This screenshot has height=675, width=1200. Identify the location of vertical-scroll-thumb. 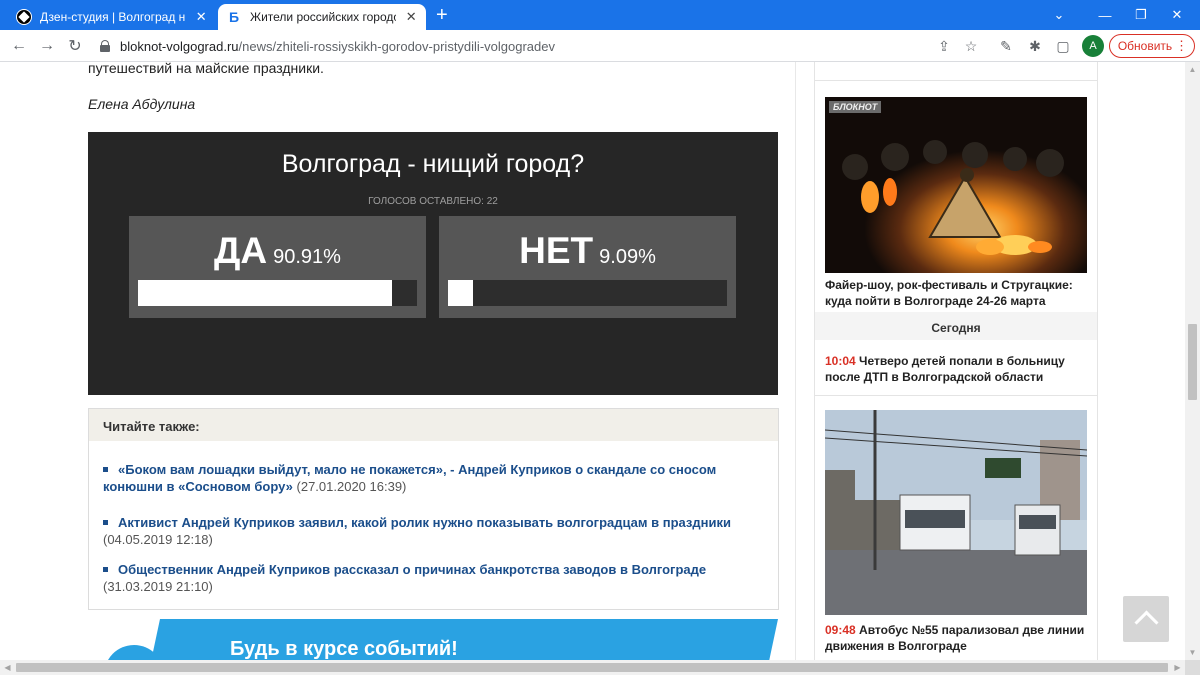
(1192, 362).